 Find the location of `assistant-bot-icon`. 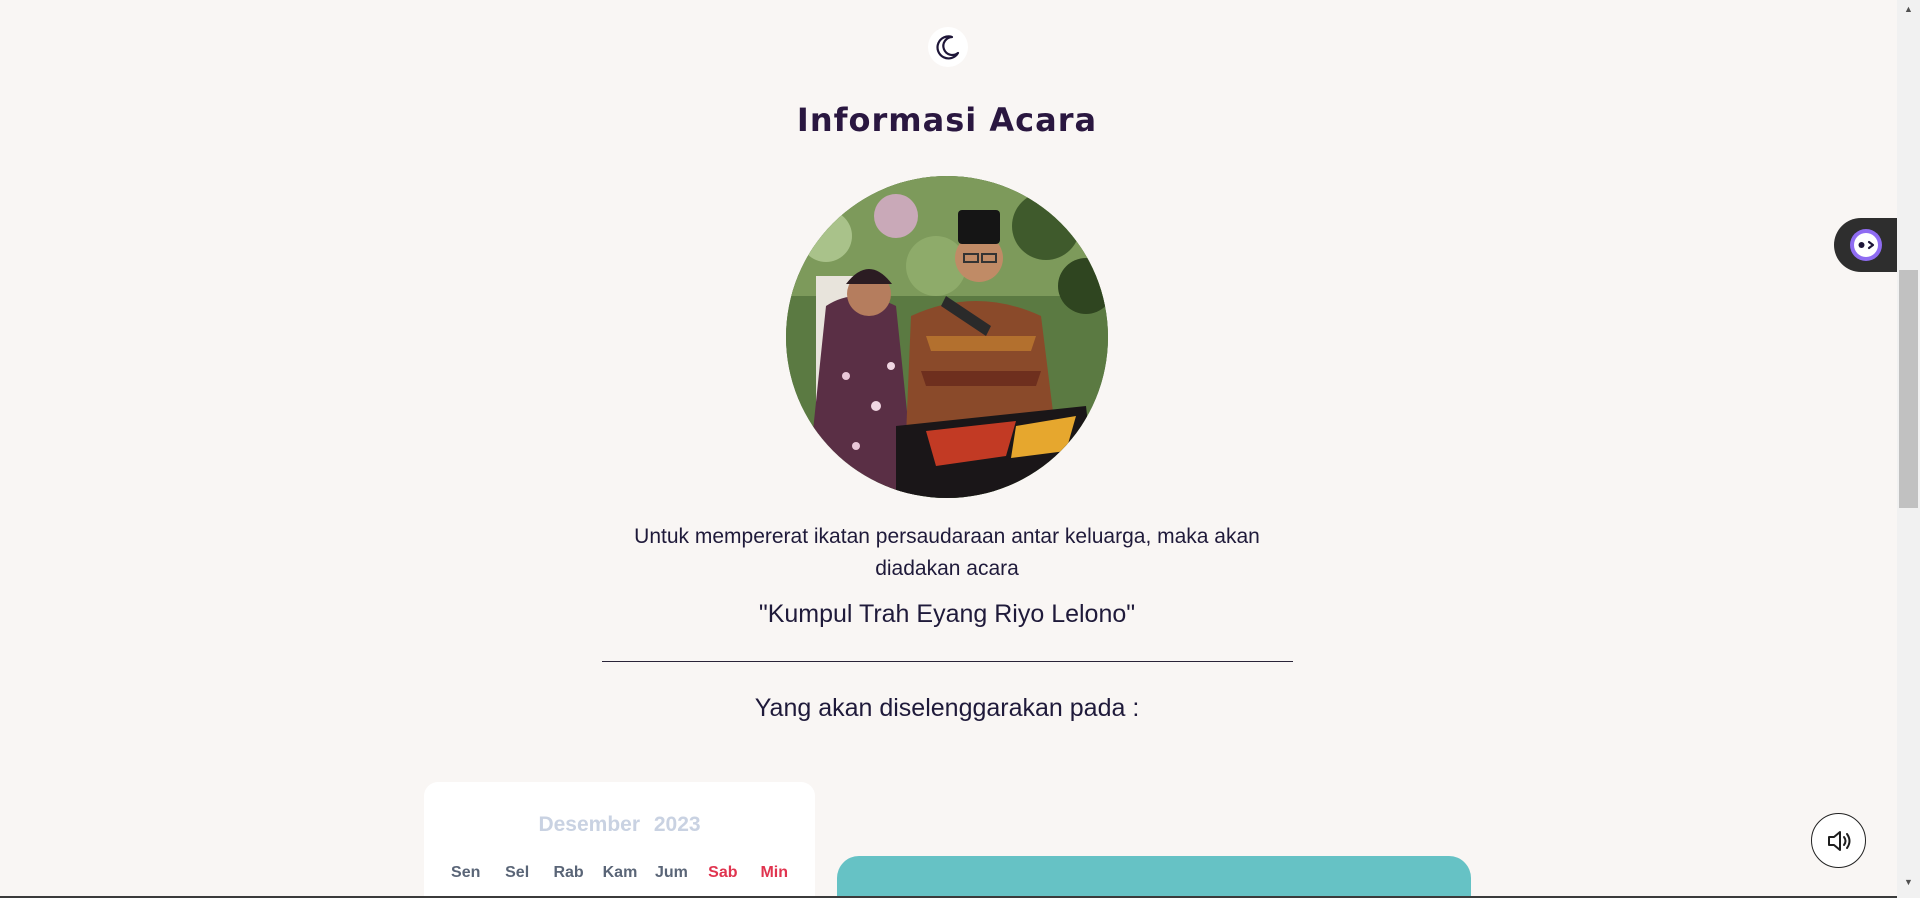

assistant-bot-icon is located at coordinates (1866, 245).